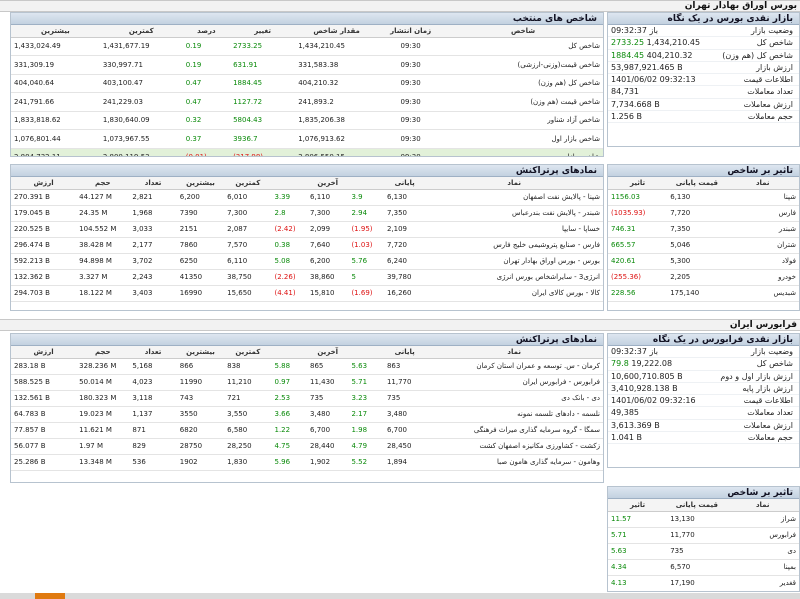 The image size is (800, 599). I want to click on stat-row: اطلاعات قیمت 1401/06/02 09:32:16, so click(703, 401).